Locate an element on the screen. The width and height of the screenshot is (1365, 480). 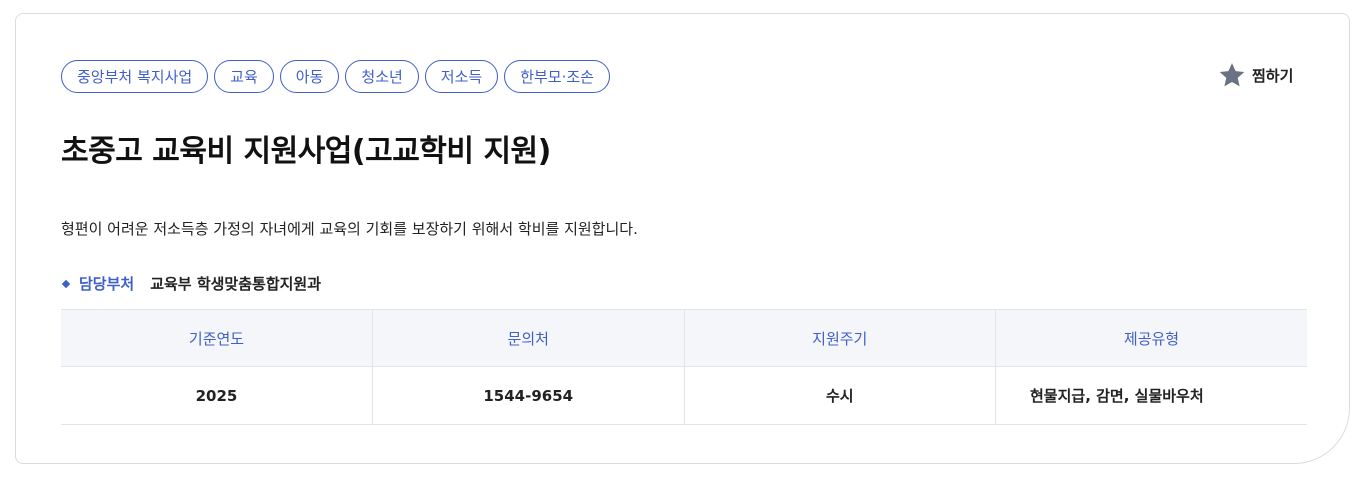
tag-education: 교육 is located at coordinates (244, 76).